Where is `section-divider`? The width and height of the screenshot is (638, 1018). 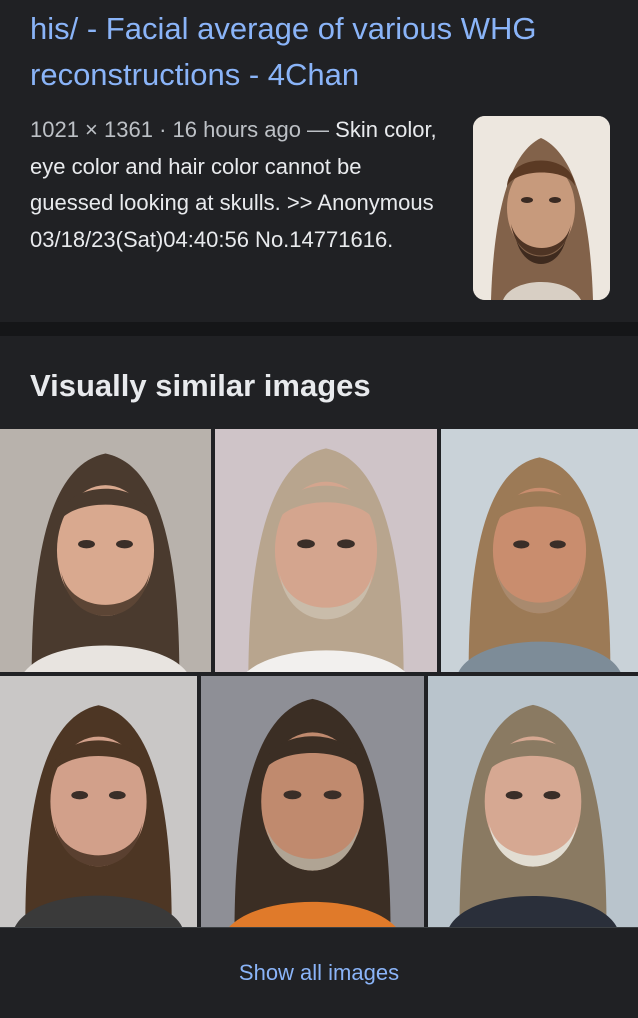 section-divider is located at coordinates (319, 329).